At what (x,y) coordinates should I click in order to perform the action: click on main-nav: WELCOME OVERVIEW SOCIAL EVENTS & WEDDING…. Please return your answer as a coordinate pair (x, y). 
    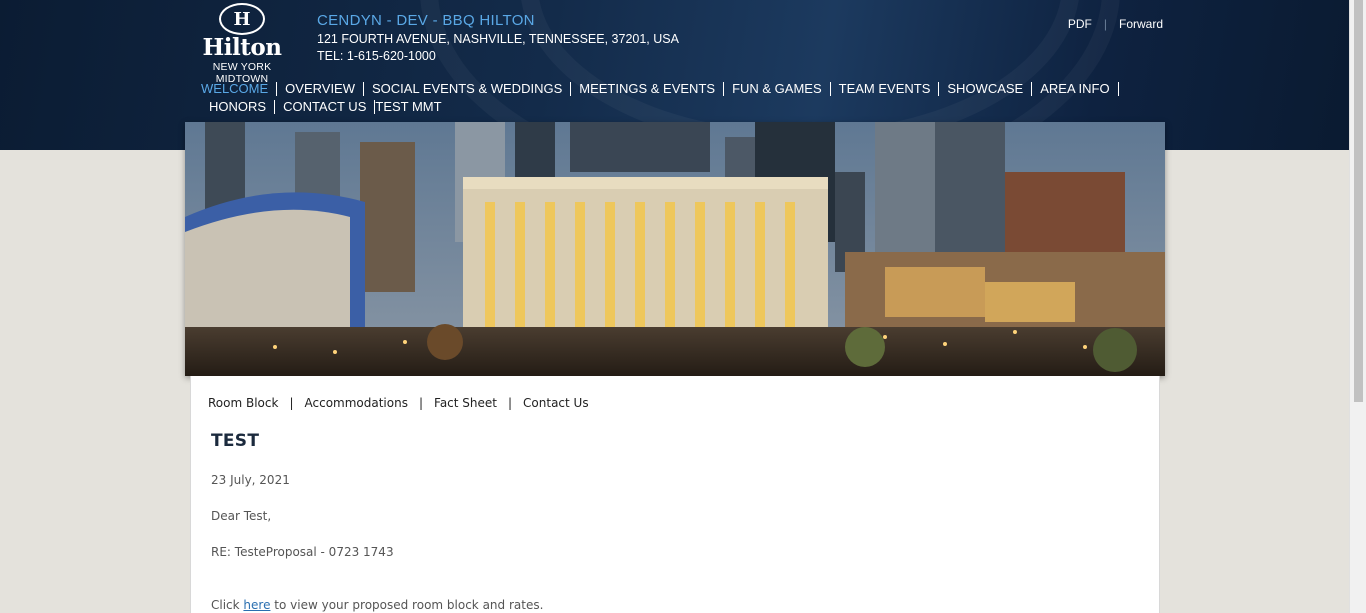
    Looking at the image, I should click on (683, 98).